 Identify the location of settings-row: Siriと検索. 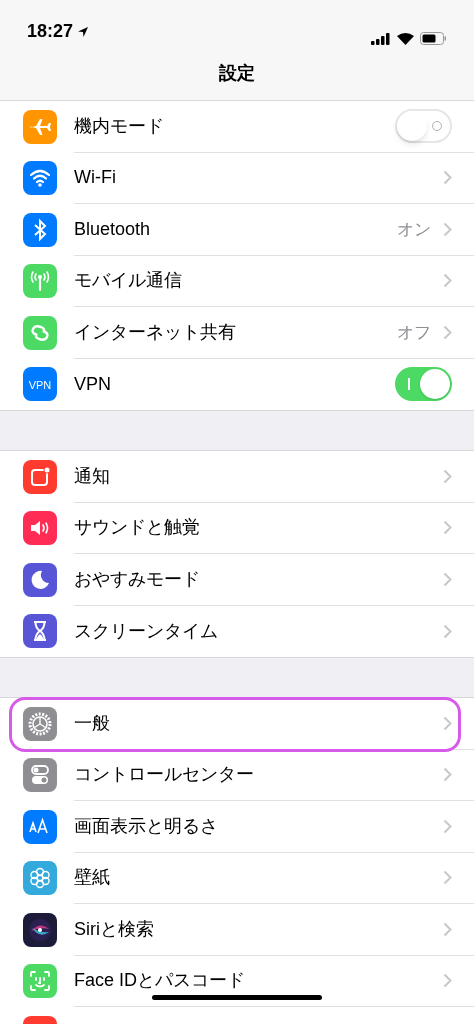
(237, 930).